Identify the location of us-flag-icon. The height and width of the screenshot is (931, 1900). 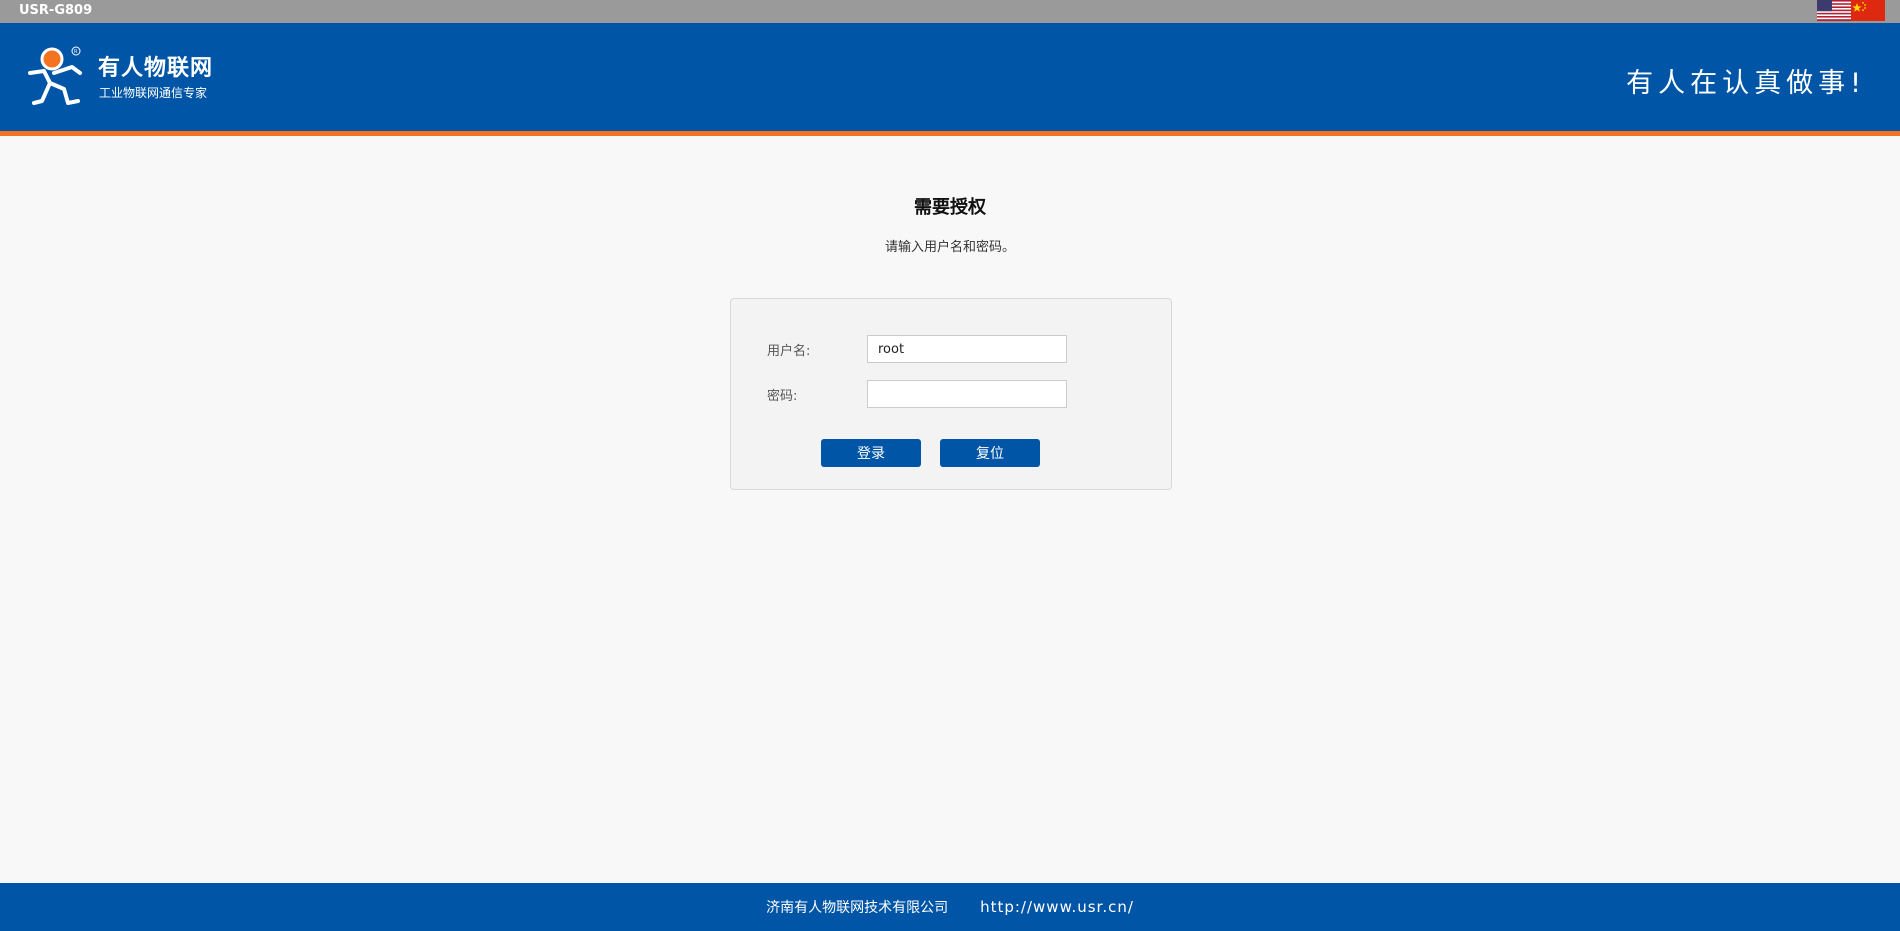
(1834, 10).